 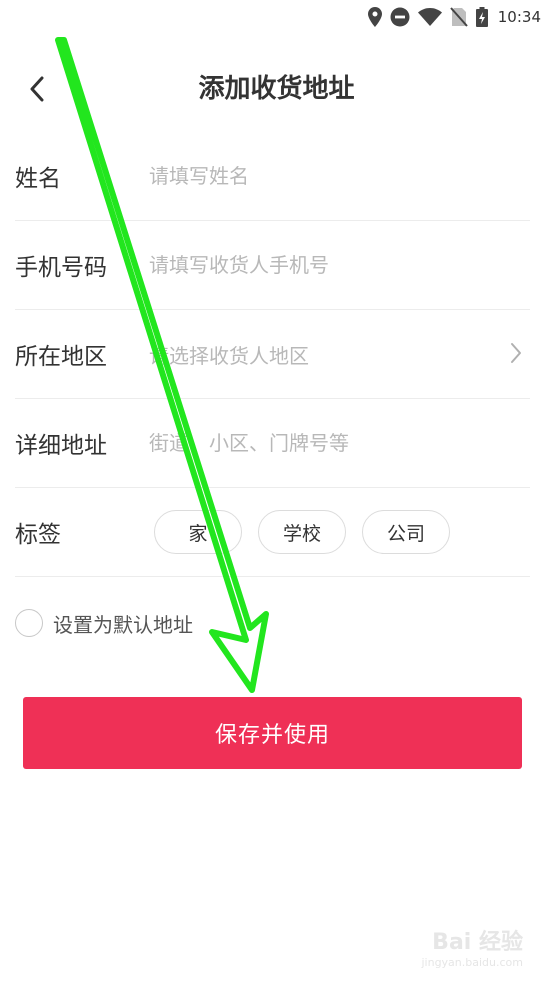 I want to click on baidu-jingyan-watermark: Bai 经验 jingyan.baidu.com, so click(x=472, y=946).